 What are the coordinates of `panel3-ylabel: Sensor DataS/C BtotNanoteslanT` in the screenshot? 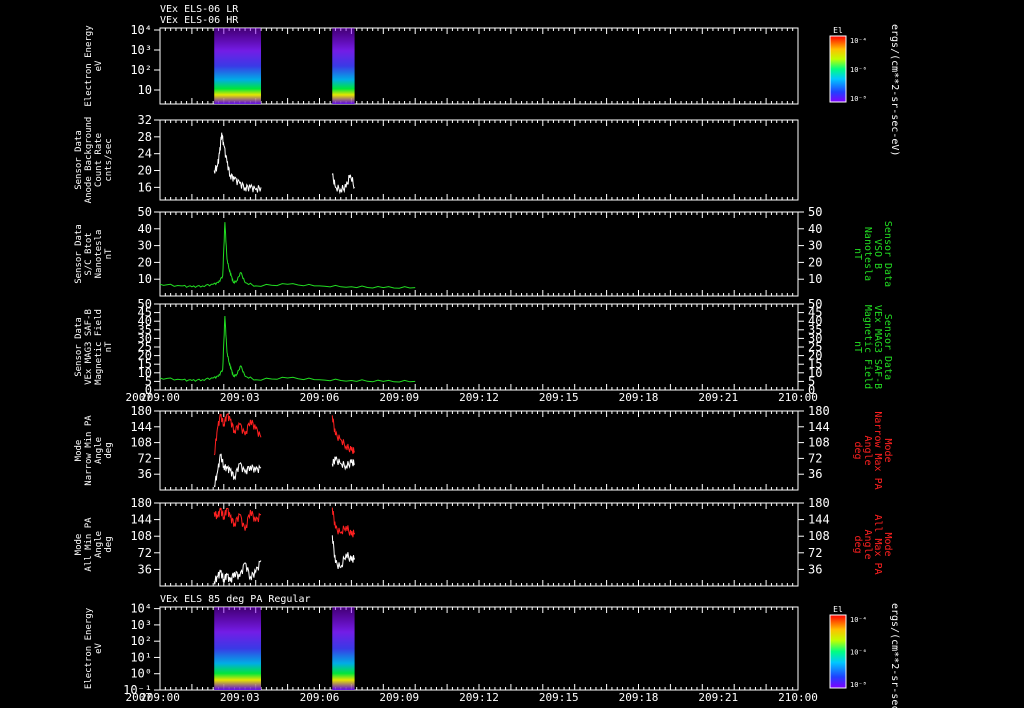 It's located at (94, 254).